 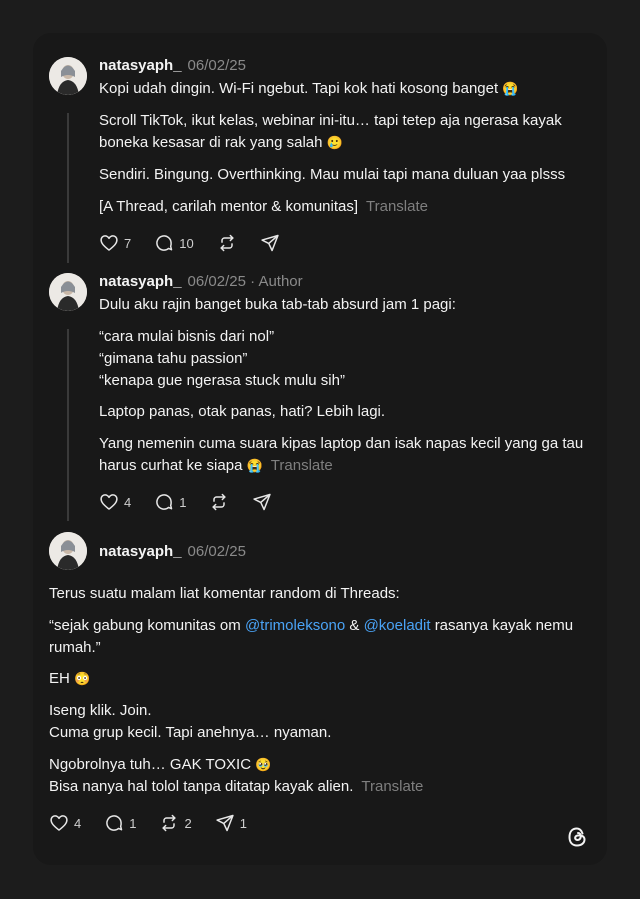 I want to click on reply-count: 10, so click(x=186, y=243).